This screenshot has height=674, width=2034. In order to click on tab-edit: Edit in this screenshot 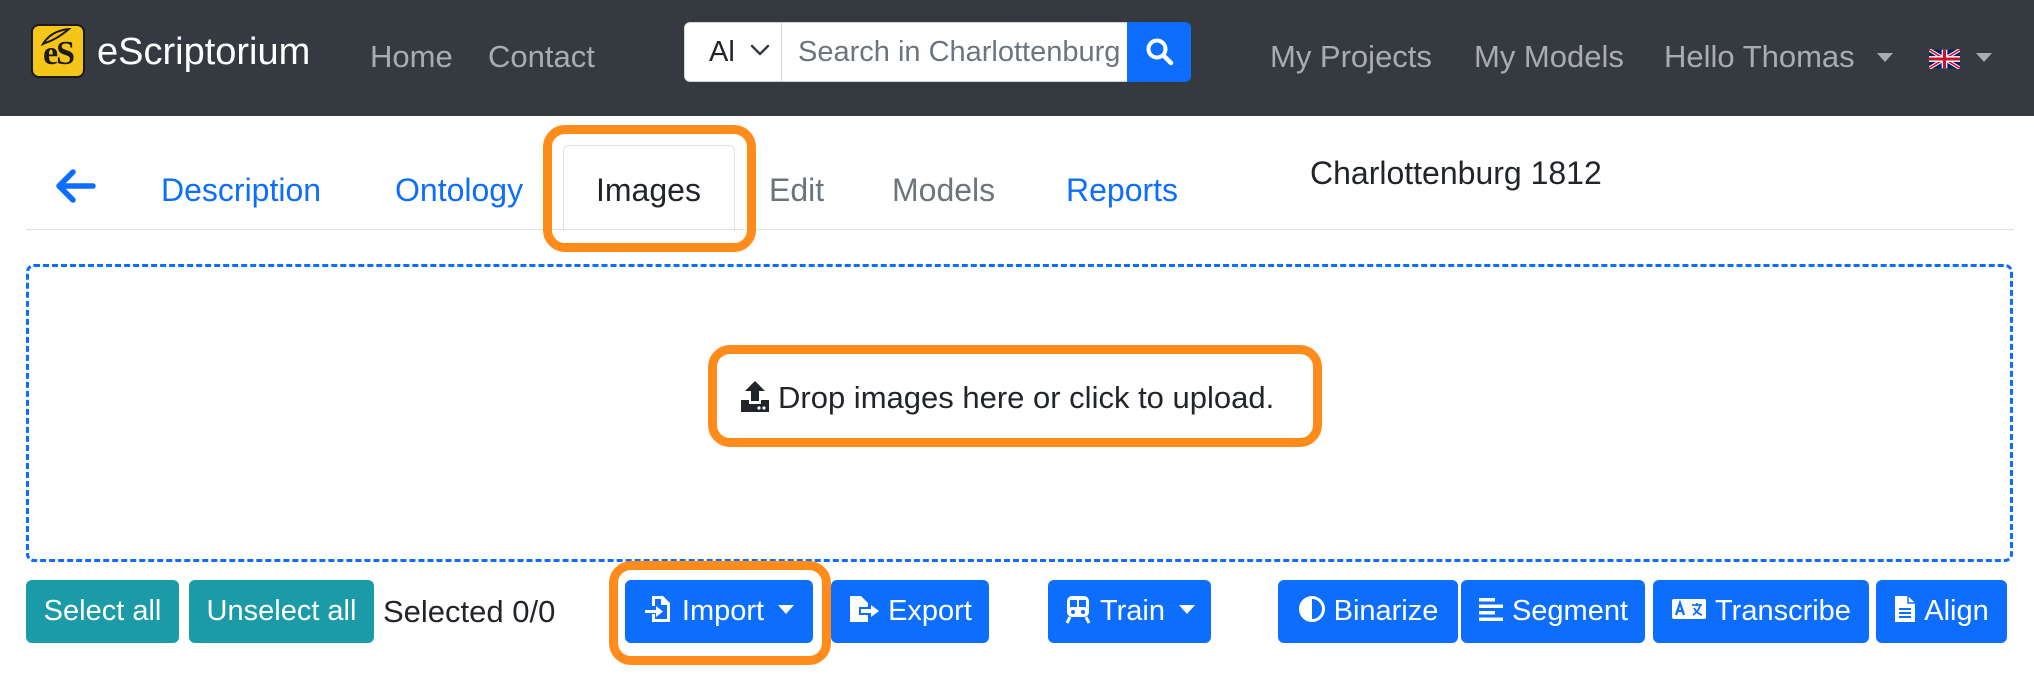, I will do `click(796, 190)`.